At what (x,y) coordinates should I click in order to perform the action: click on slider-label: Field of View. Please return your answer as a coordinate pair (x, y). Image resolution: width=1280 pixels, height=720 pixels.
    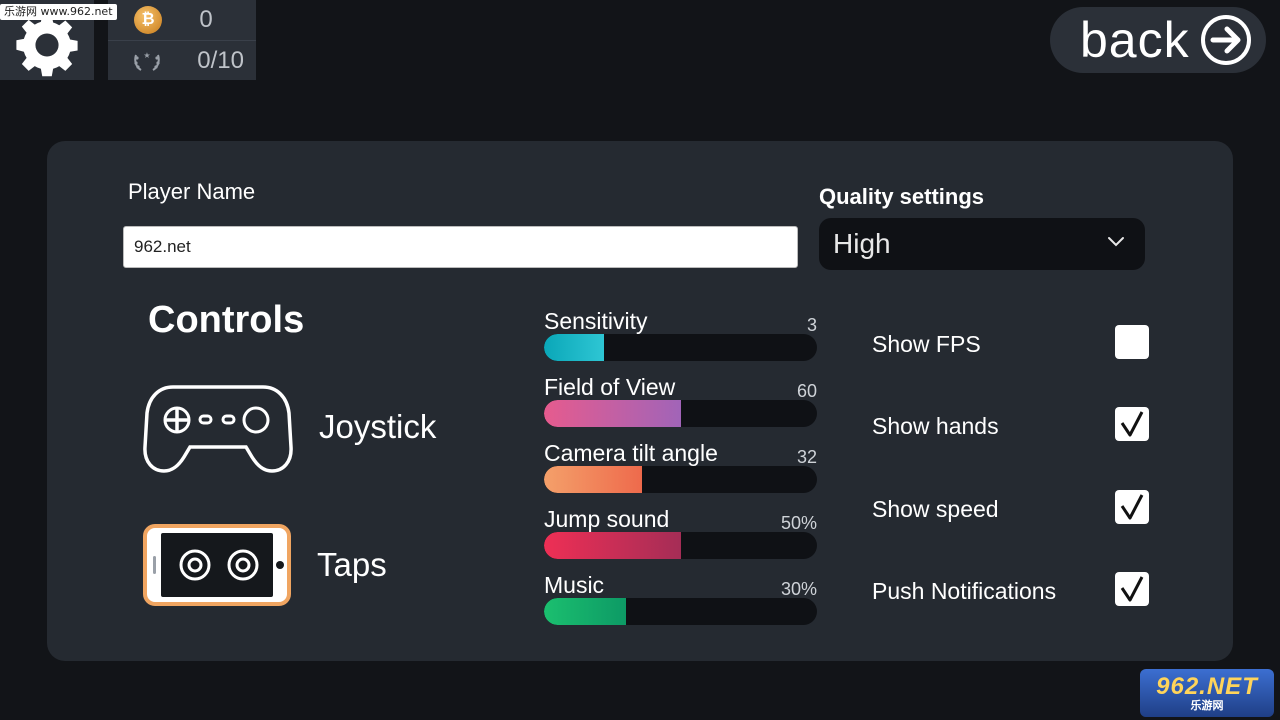
    Looking at the image, I should click on (610, 387).